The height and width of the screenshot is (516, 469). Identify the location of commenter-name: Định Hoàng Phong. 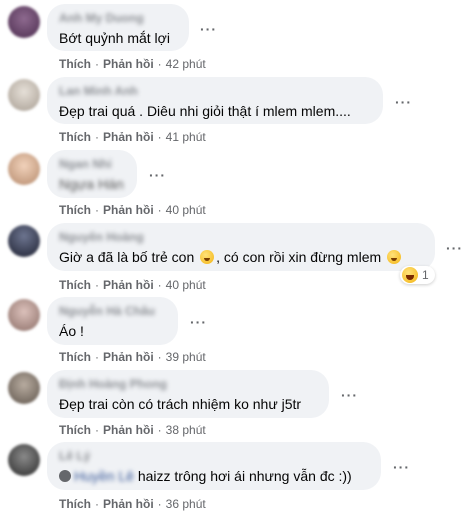
(188, 384).